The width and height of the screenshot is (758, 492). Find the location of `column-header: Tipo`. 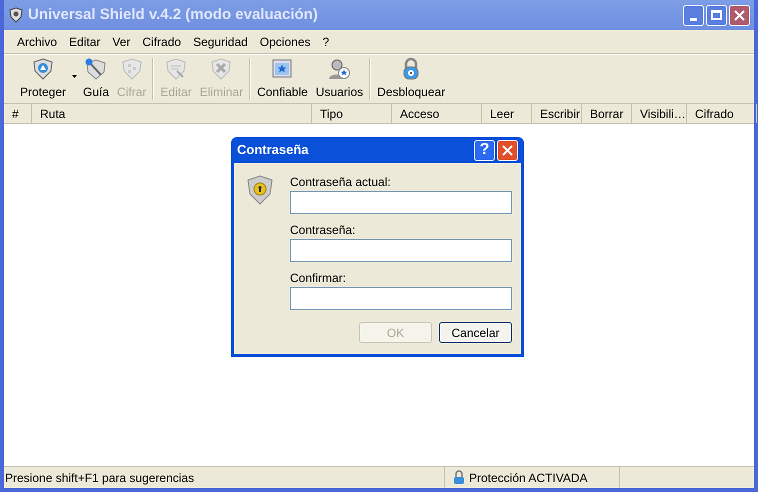

column-header: Tipo is located at coordinates (352, 113).